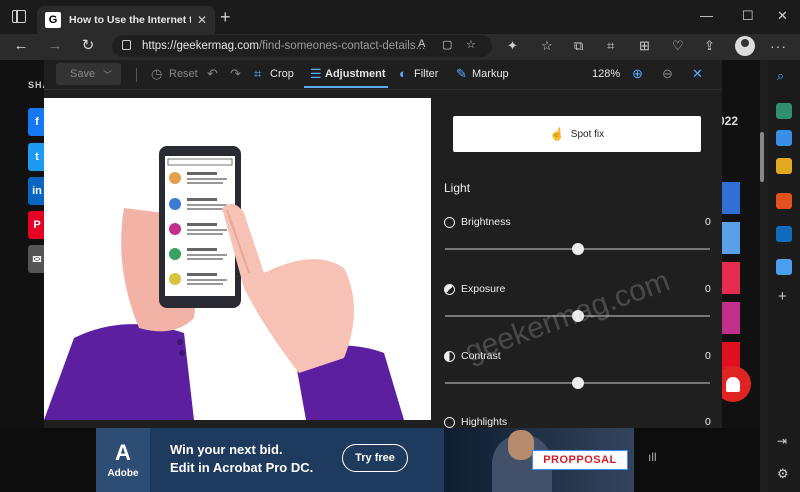 Image resolution: width=800 pixels, height=492 pixels. I want to click on highlights-icon, so click(449, 422).